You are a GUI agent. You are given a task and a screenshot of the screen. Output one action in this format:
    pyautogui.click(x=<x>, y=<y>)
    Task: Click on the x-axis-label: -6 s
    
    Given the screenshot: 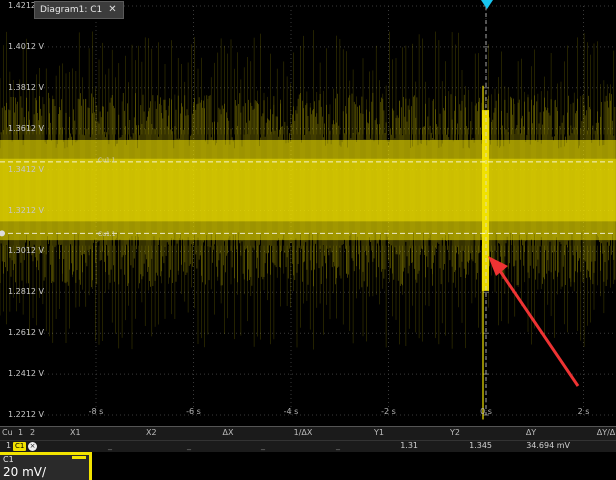 What is the action you would take?
    pyautogui.click(x=193, y=411)
    